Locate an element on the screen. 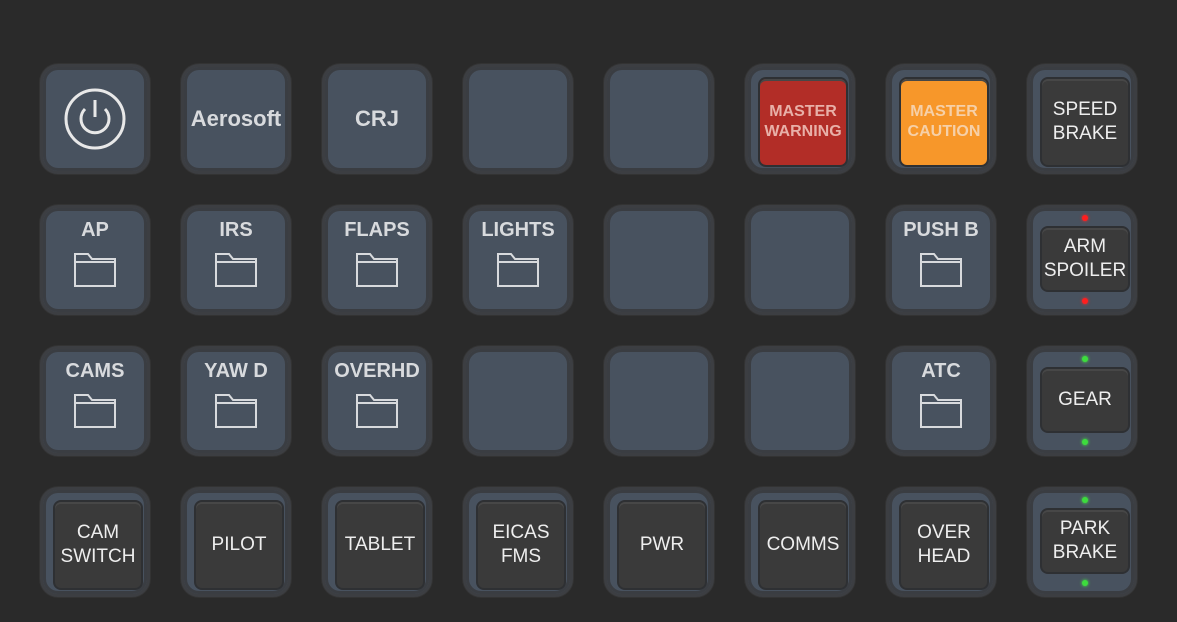  folder-overhd: OVERHD is located at coordinates (377, 401).